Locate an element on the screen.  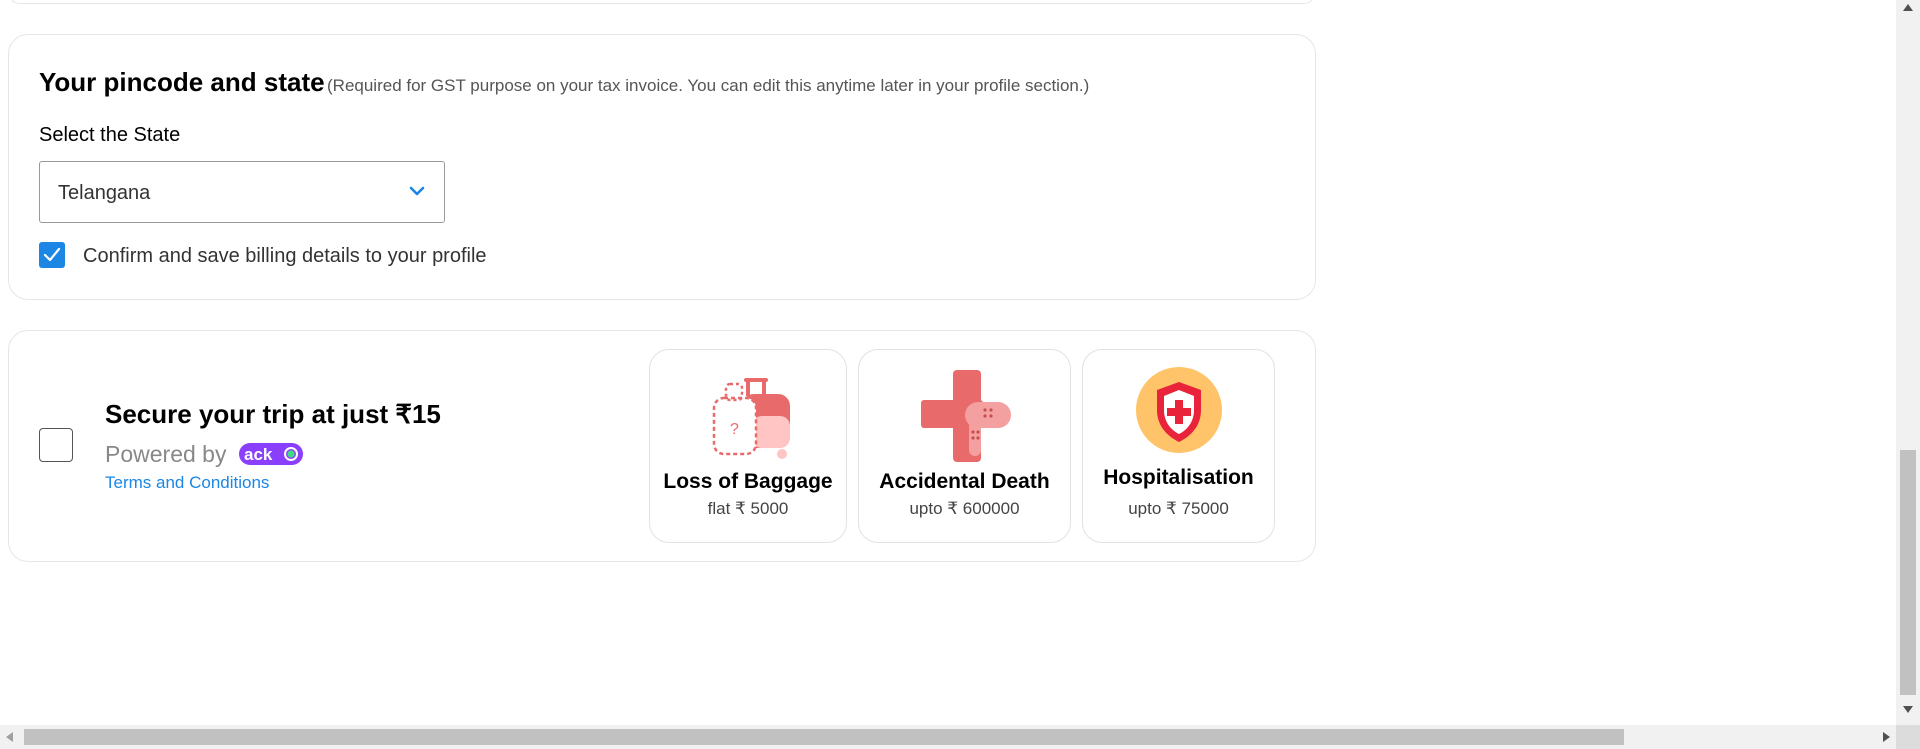
acko-logo: ack is located at coordinates (271, 454).